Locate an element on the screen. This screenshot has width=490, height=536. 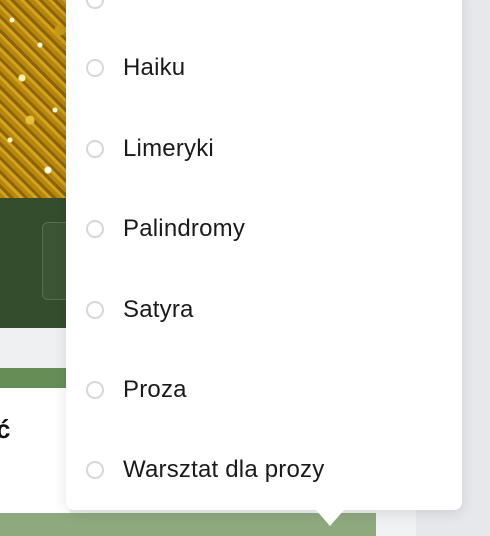
dropdown-option-satyra: Satyra is located at coordinates (140, 310).